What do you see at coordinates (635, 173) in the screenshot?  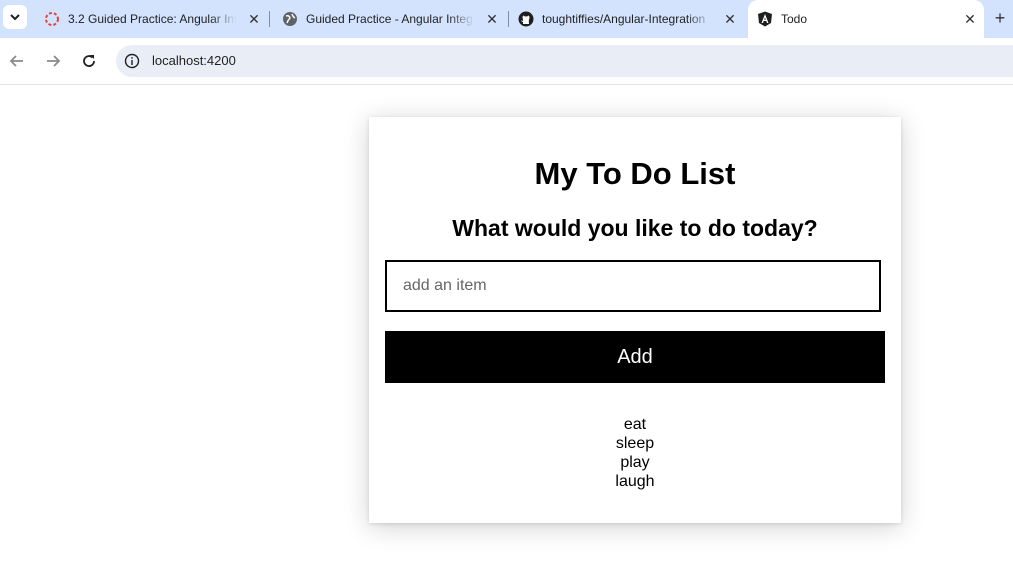 I see `page-title: My To Do List` at bounding box center [635, 173].